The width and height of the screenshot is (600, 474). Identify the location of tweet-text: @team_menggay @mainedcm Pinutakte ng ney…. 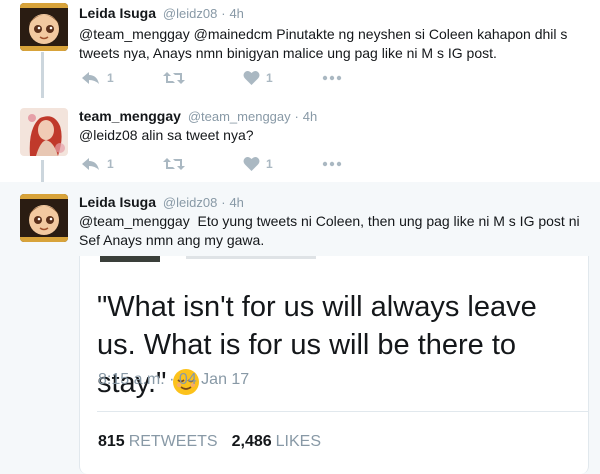
(323, 43).